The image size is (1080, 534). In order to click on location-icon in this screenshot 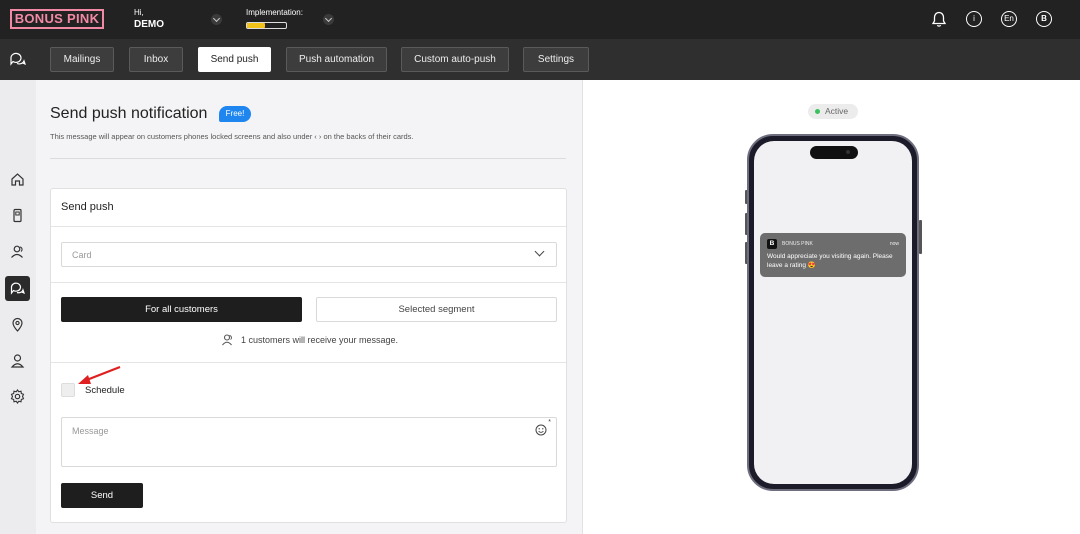, I will do `click(17, 324)`.